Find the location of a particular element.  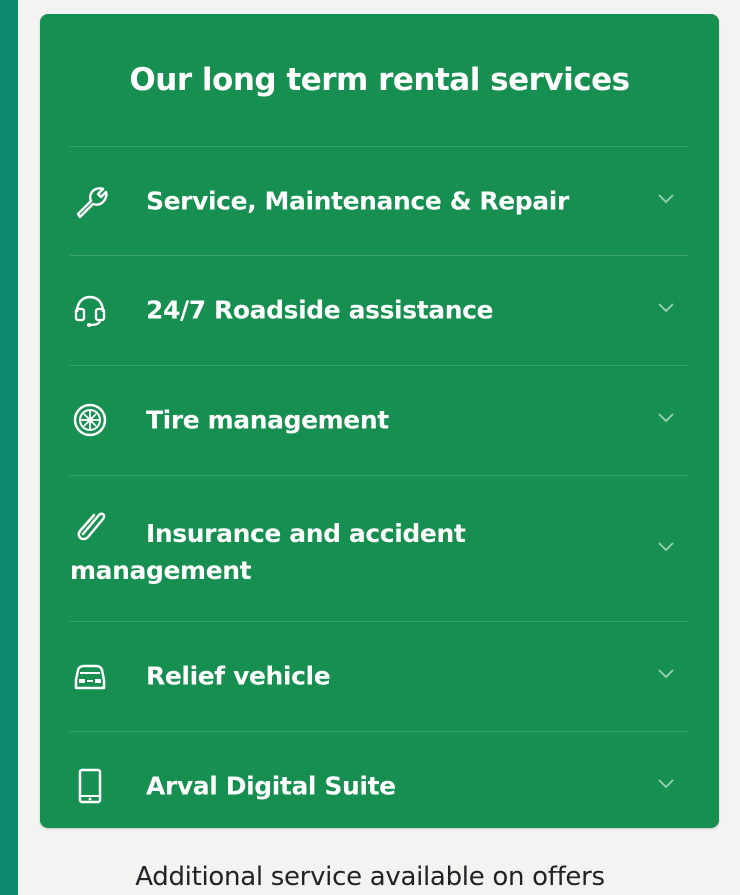

relief-label: Relief vehicle is located at coordinates (238, 676).